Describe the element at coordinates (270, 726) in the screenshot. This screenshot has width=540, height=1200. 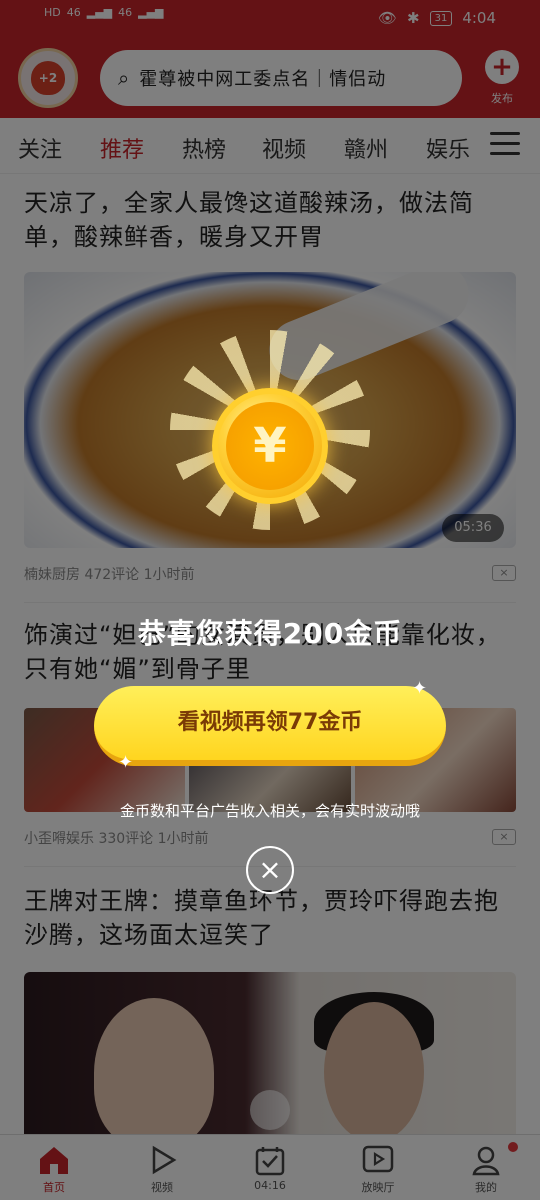
I see `watch-video-button: 看视频再领77金币` at that location.